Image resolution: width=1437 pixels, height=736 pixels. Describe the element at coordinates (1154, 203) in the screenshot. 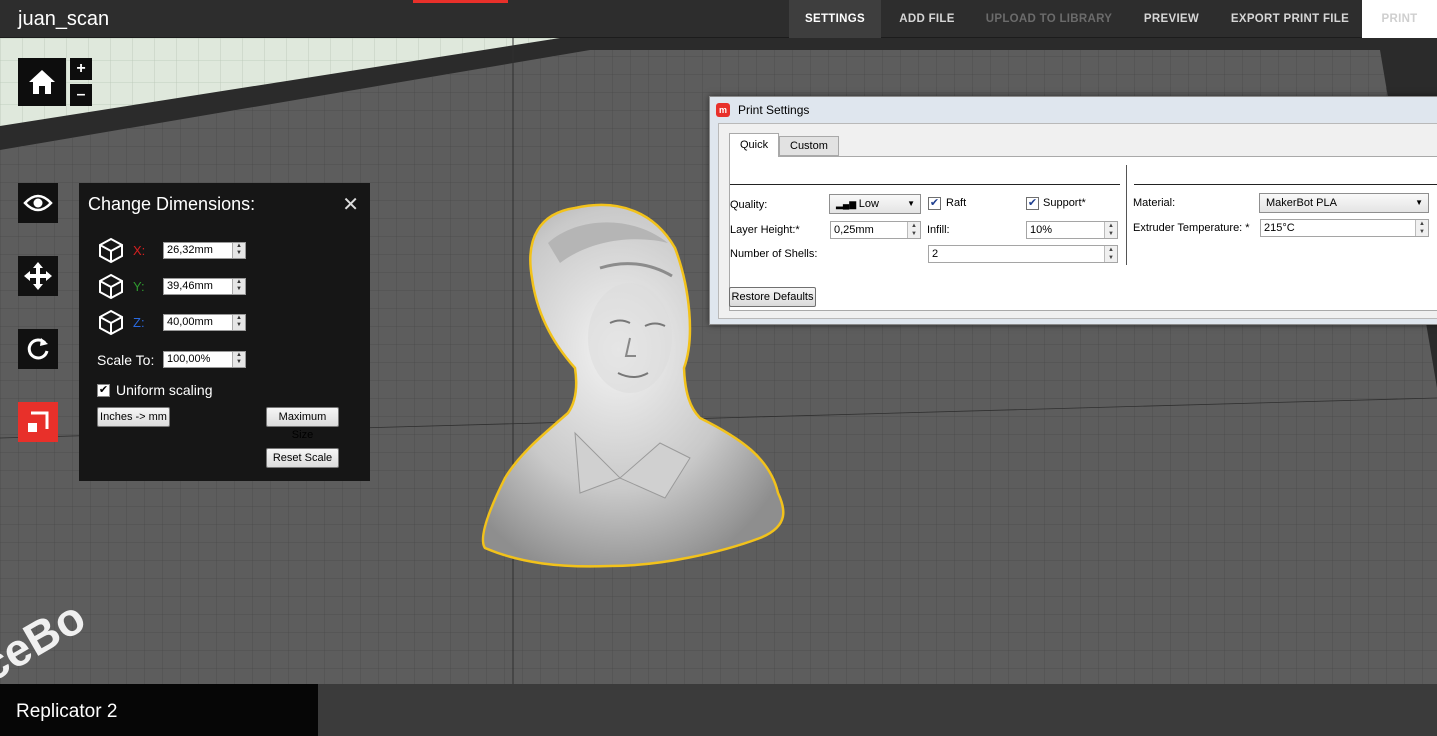

I see `material-label: Material:` at that location.